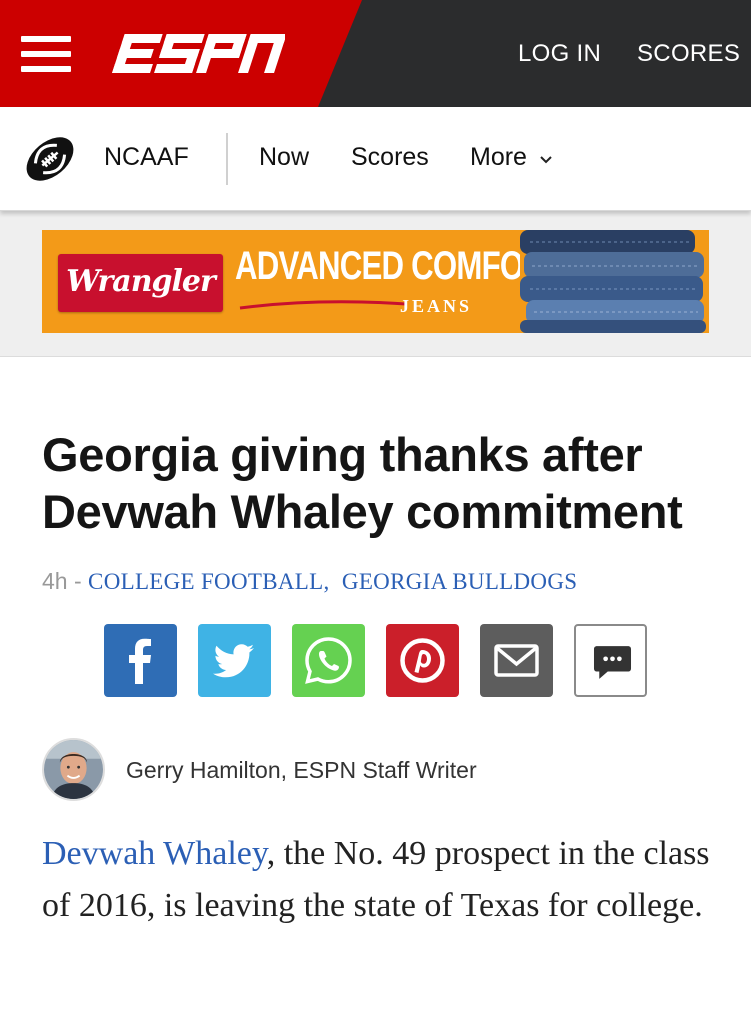  I want to click on subnav-more: More, so click(498, 157).